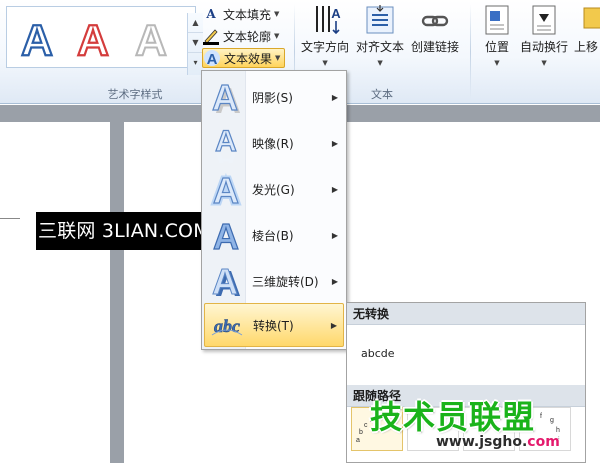  What do you see at coordinates (435, 21) in the screenshot?
I see `link-icon` at bounding box center [435, 21].